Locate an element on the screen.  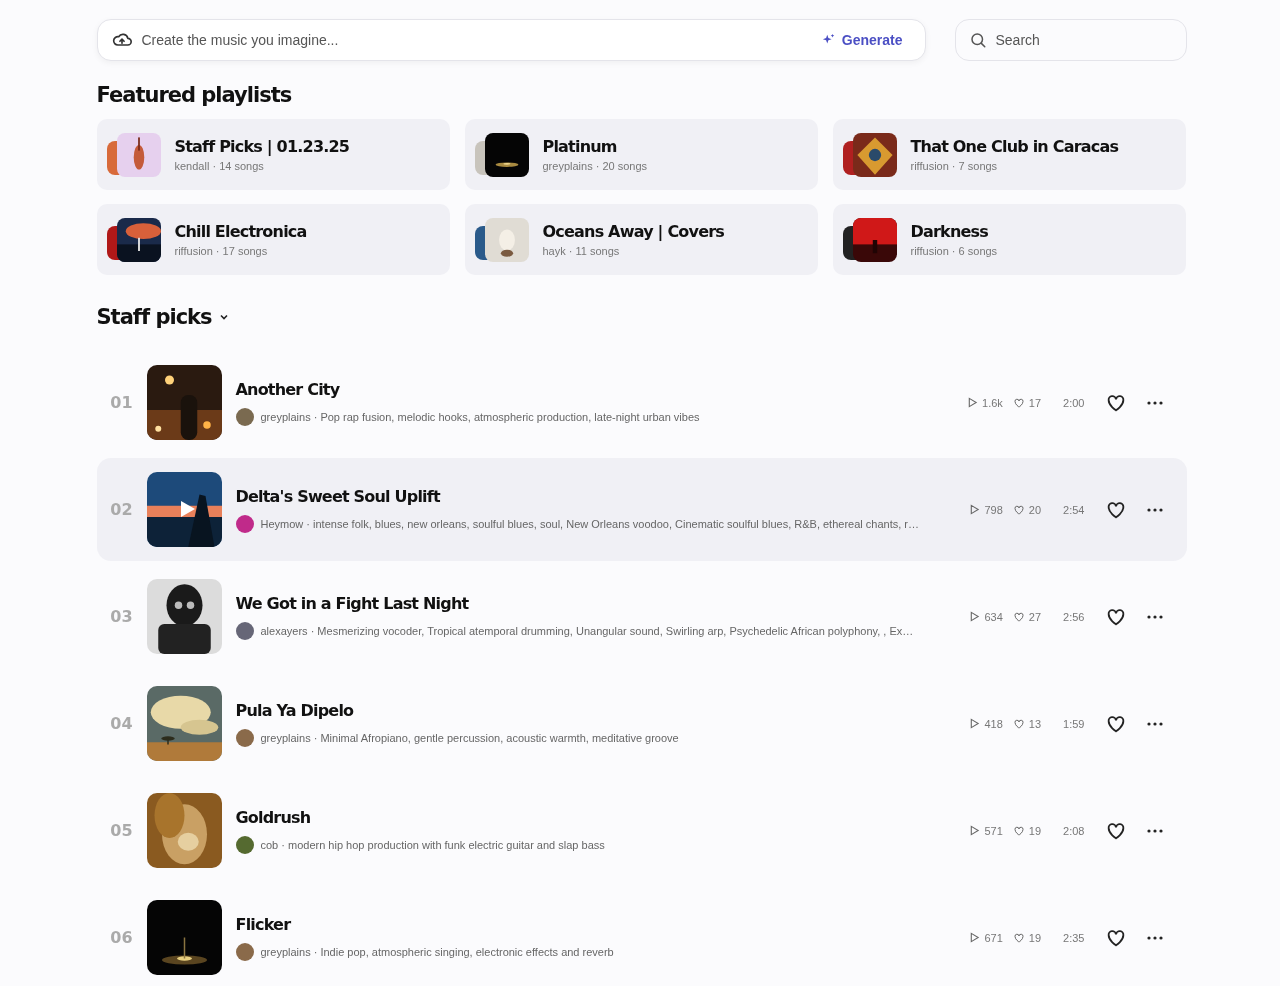
playlist-meta: riffusion · 6 songs is located at coordinates (954, 251).